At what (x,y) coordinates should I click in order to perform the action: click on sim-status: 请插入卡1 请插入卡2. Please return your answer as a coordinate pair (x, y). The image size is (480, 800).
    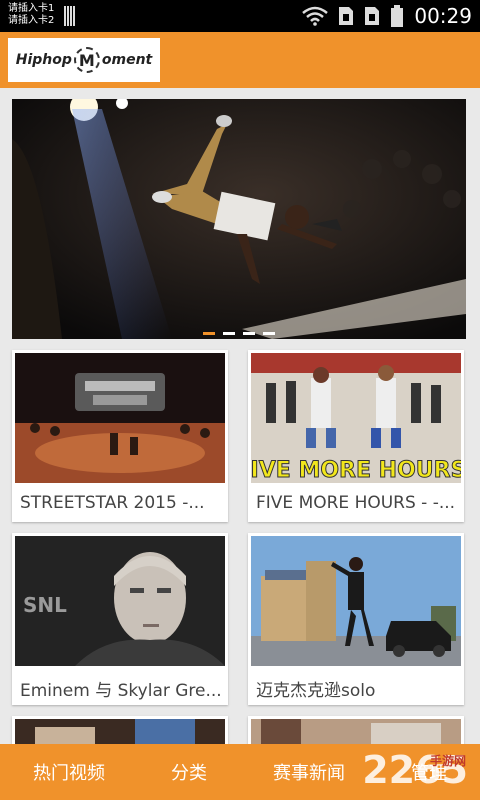
    Looking at the image, I should click on (31, 15).